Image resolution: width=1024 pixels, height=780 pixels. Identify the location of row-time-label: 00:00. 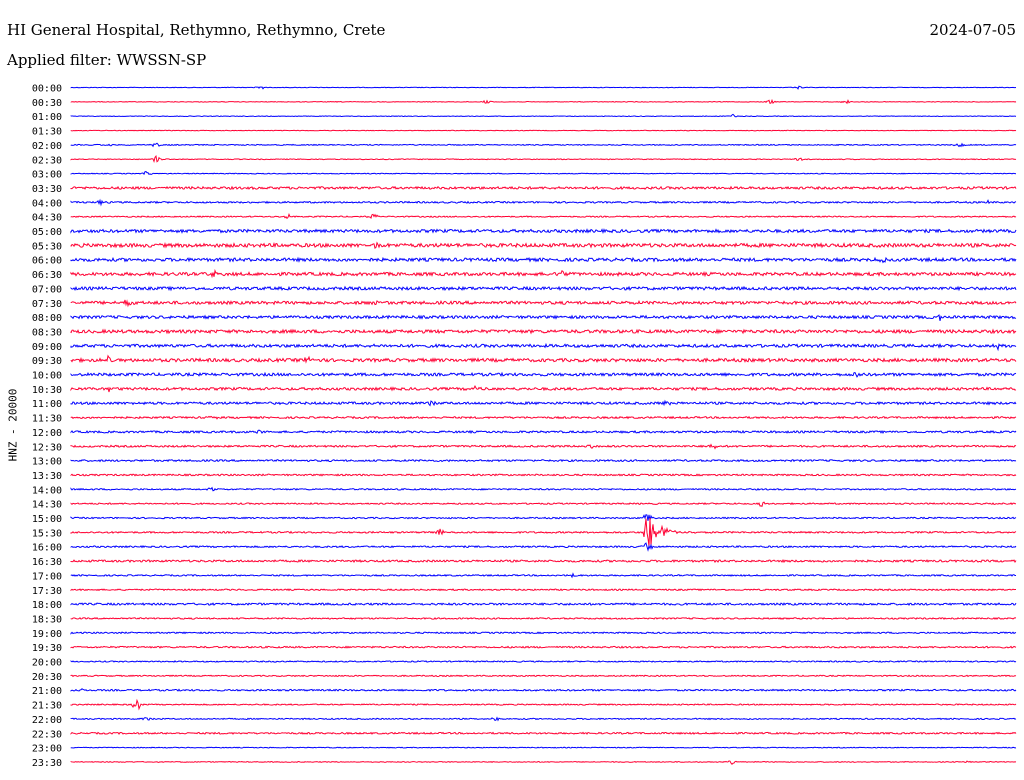
(47, 89).